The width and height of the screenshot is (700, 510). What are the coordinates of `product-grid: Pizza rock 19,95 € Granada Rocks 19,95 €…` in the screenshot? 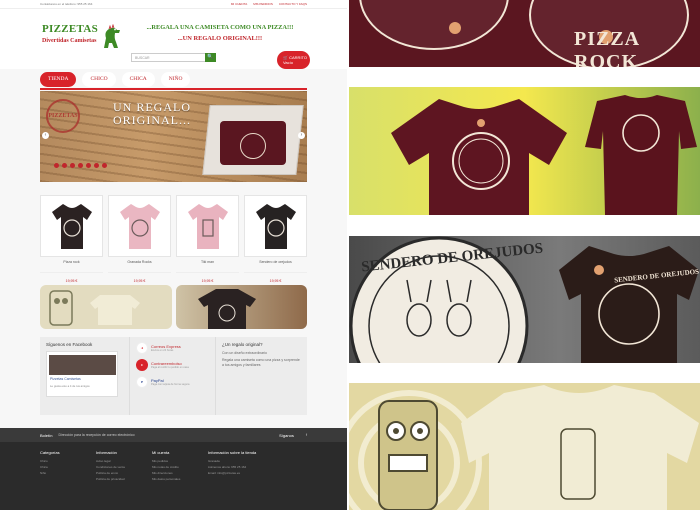 It's located at (173, 239).